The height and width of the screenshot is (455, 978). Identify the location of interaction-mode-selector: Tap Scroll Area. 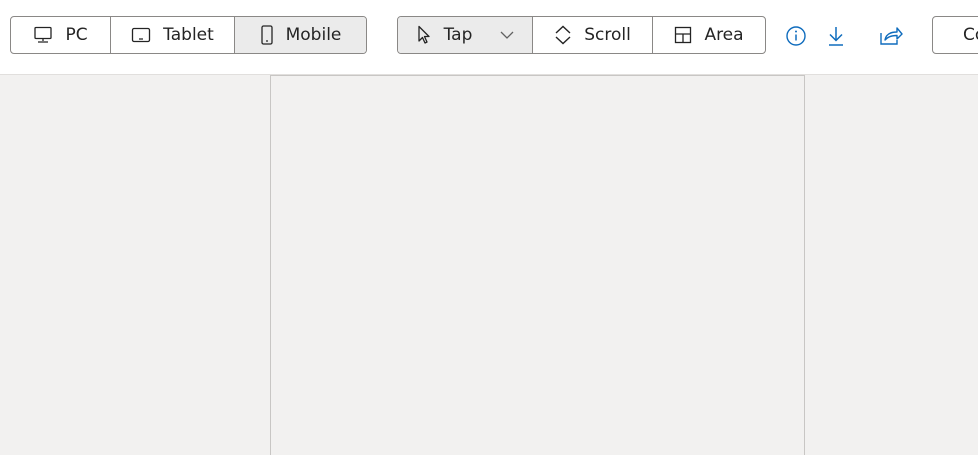
(581, 35).